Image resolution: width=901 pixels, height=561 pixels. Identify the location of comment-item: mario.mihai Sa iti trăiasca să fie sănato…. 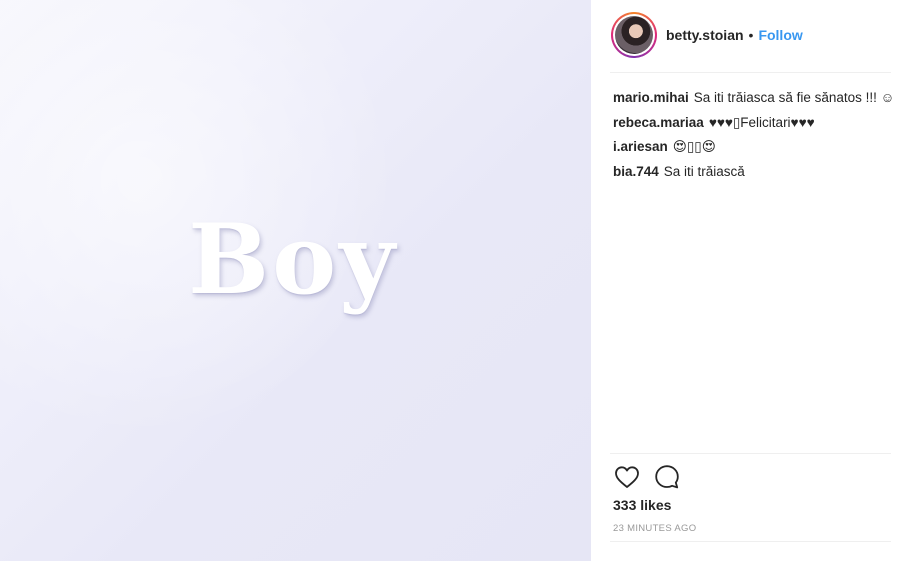
(754, 98).